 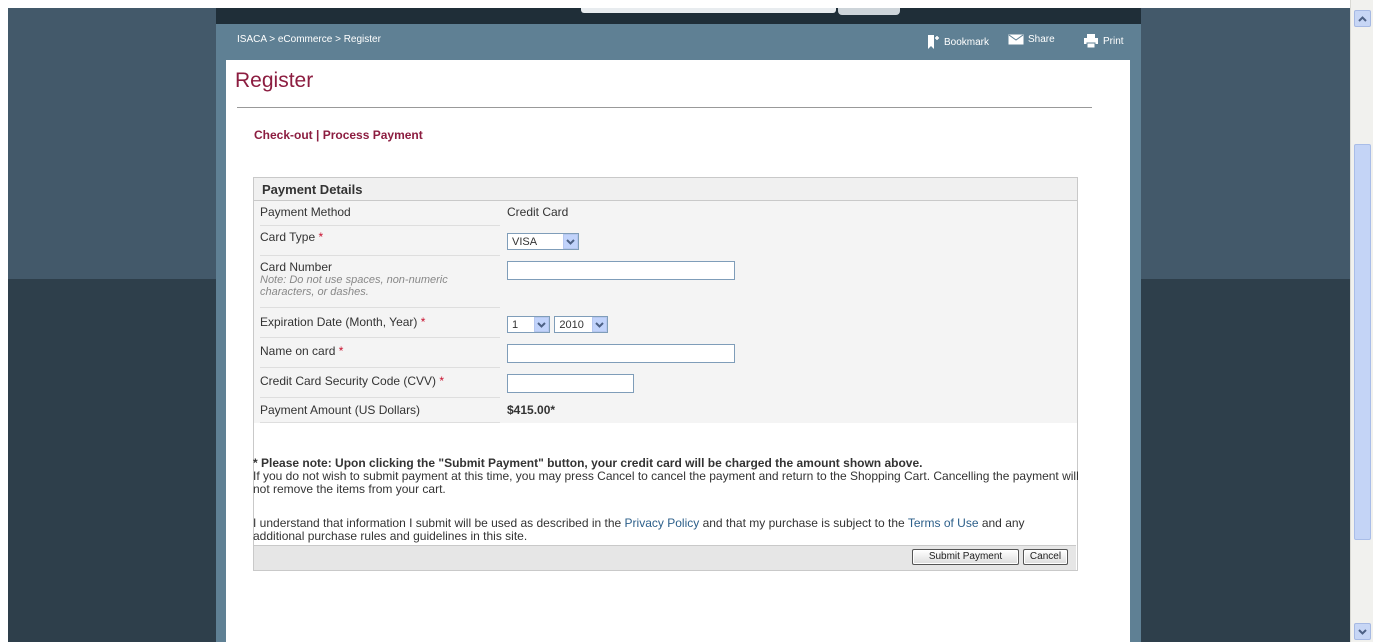 What do you see at coordinates (621, 270) in the screenshot?
I see `card-number-input` at bounding box center [621, 270].